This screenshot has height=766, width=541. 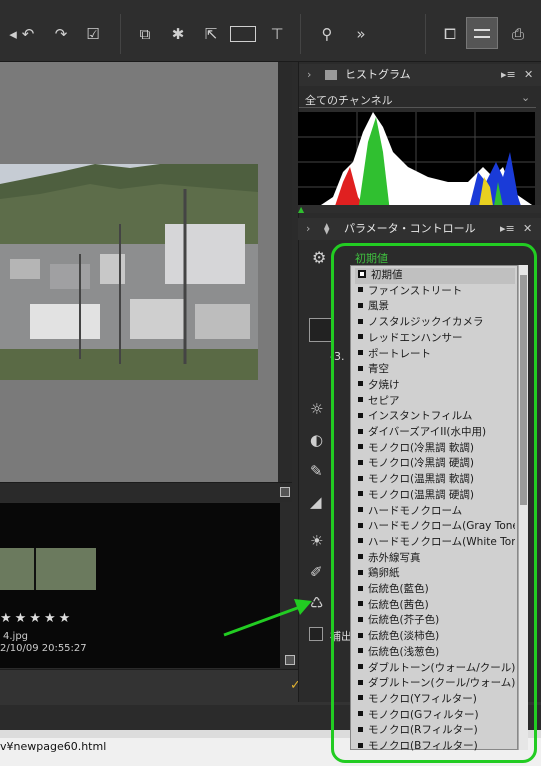 I want to click on brush-icon: ✐, so click(x=316, y=572).